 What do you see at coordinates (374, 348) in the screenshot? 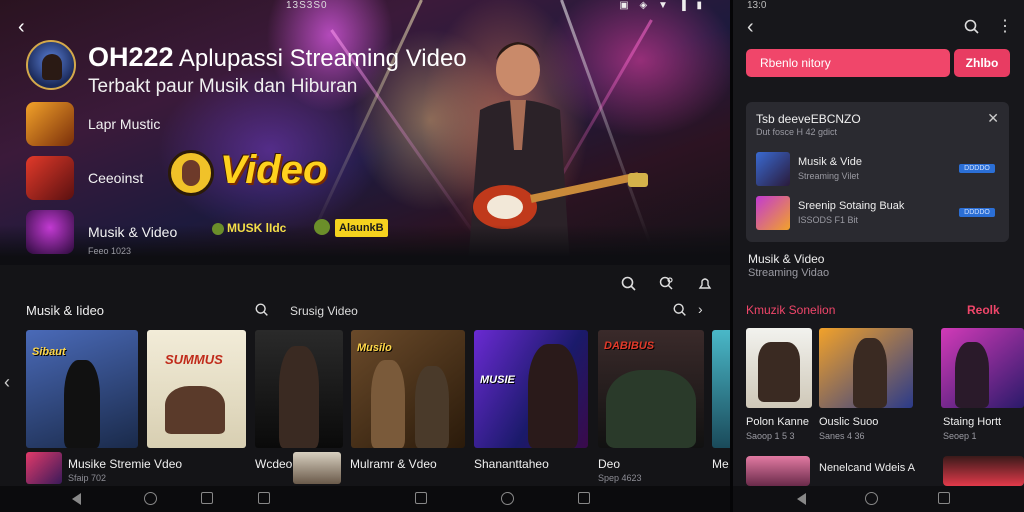
I see `poster-title: Musilo` at bounding box center [374, 348].